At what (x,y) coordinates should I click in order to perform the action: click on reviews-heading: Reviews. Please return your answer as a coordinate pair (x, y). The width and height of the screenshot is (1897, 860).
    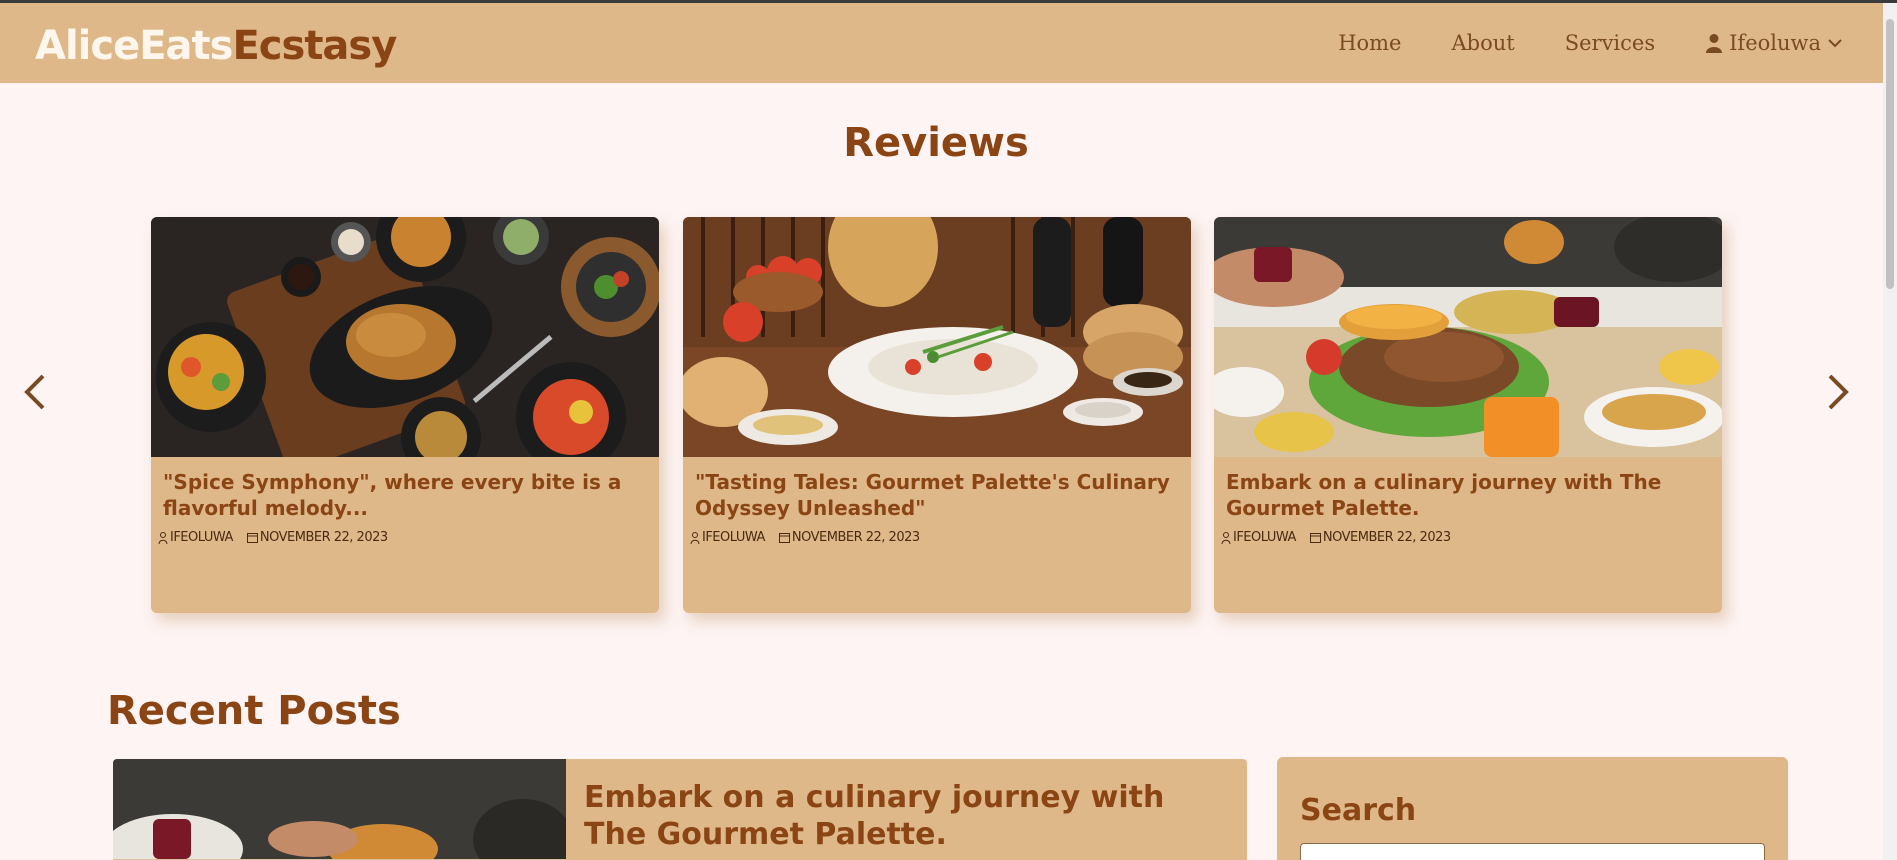
    Looking at the image, I should click on (936, 143).